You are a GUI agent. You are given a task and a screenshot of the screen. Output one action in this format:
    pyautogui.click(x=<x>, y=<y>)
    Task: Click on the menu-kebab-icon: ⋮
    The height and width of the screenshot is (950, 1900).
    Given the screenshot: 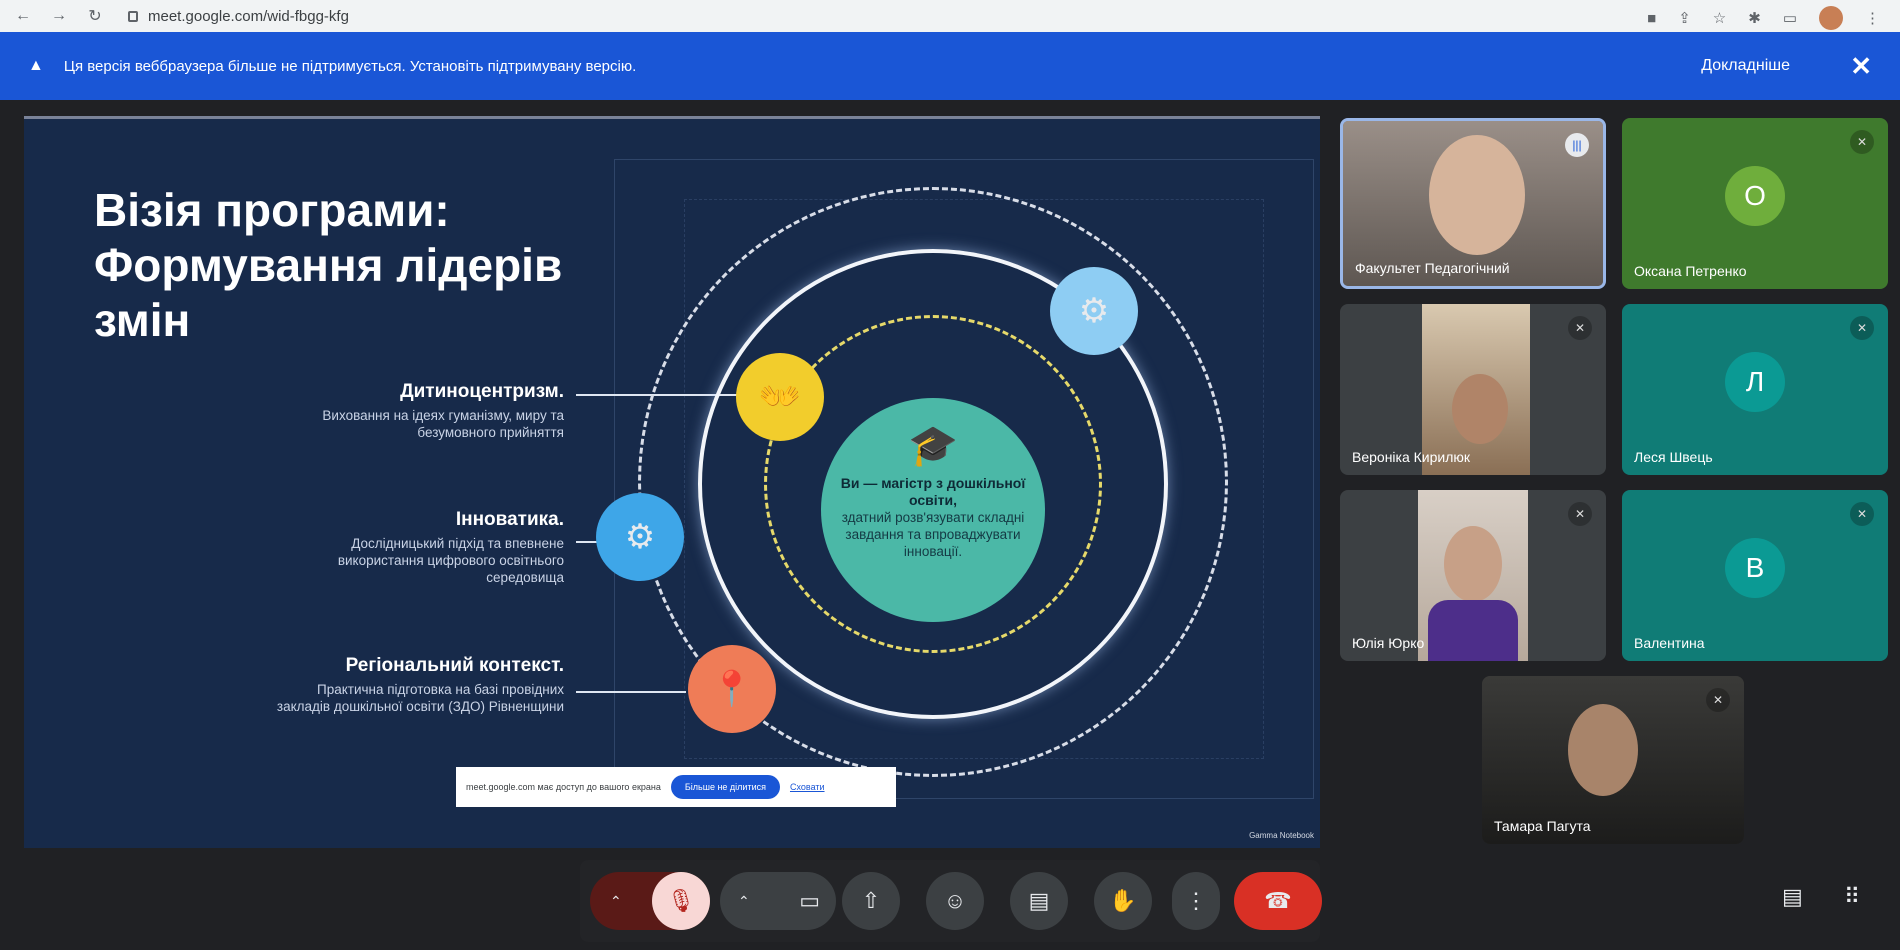 What is the action you would take?
    pyautogui.click(x=1872, y=18)
    